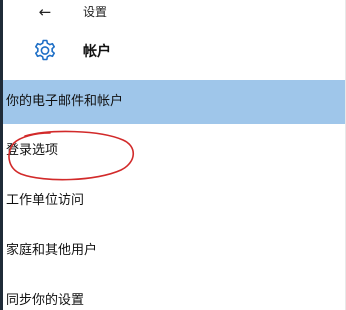 This screenshot has width=346, height=310. I want to click on nav-item-label: 登录选项, so click(32, 150).